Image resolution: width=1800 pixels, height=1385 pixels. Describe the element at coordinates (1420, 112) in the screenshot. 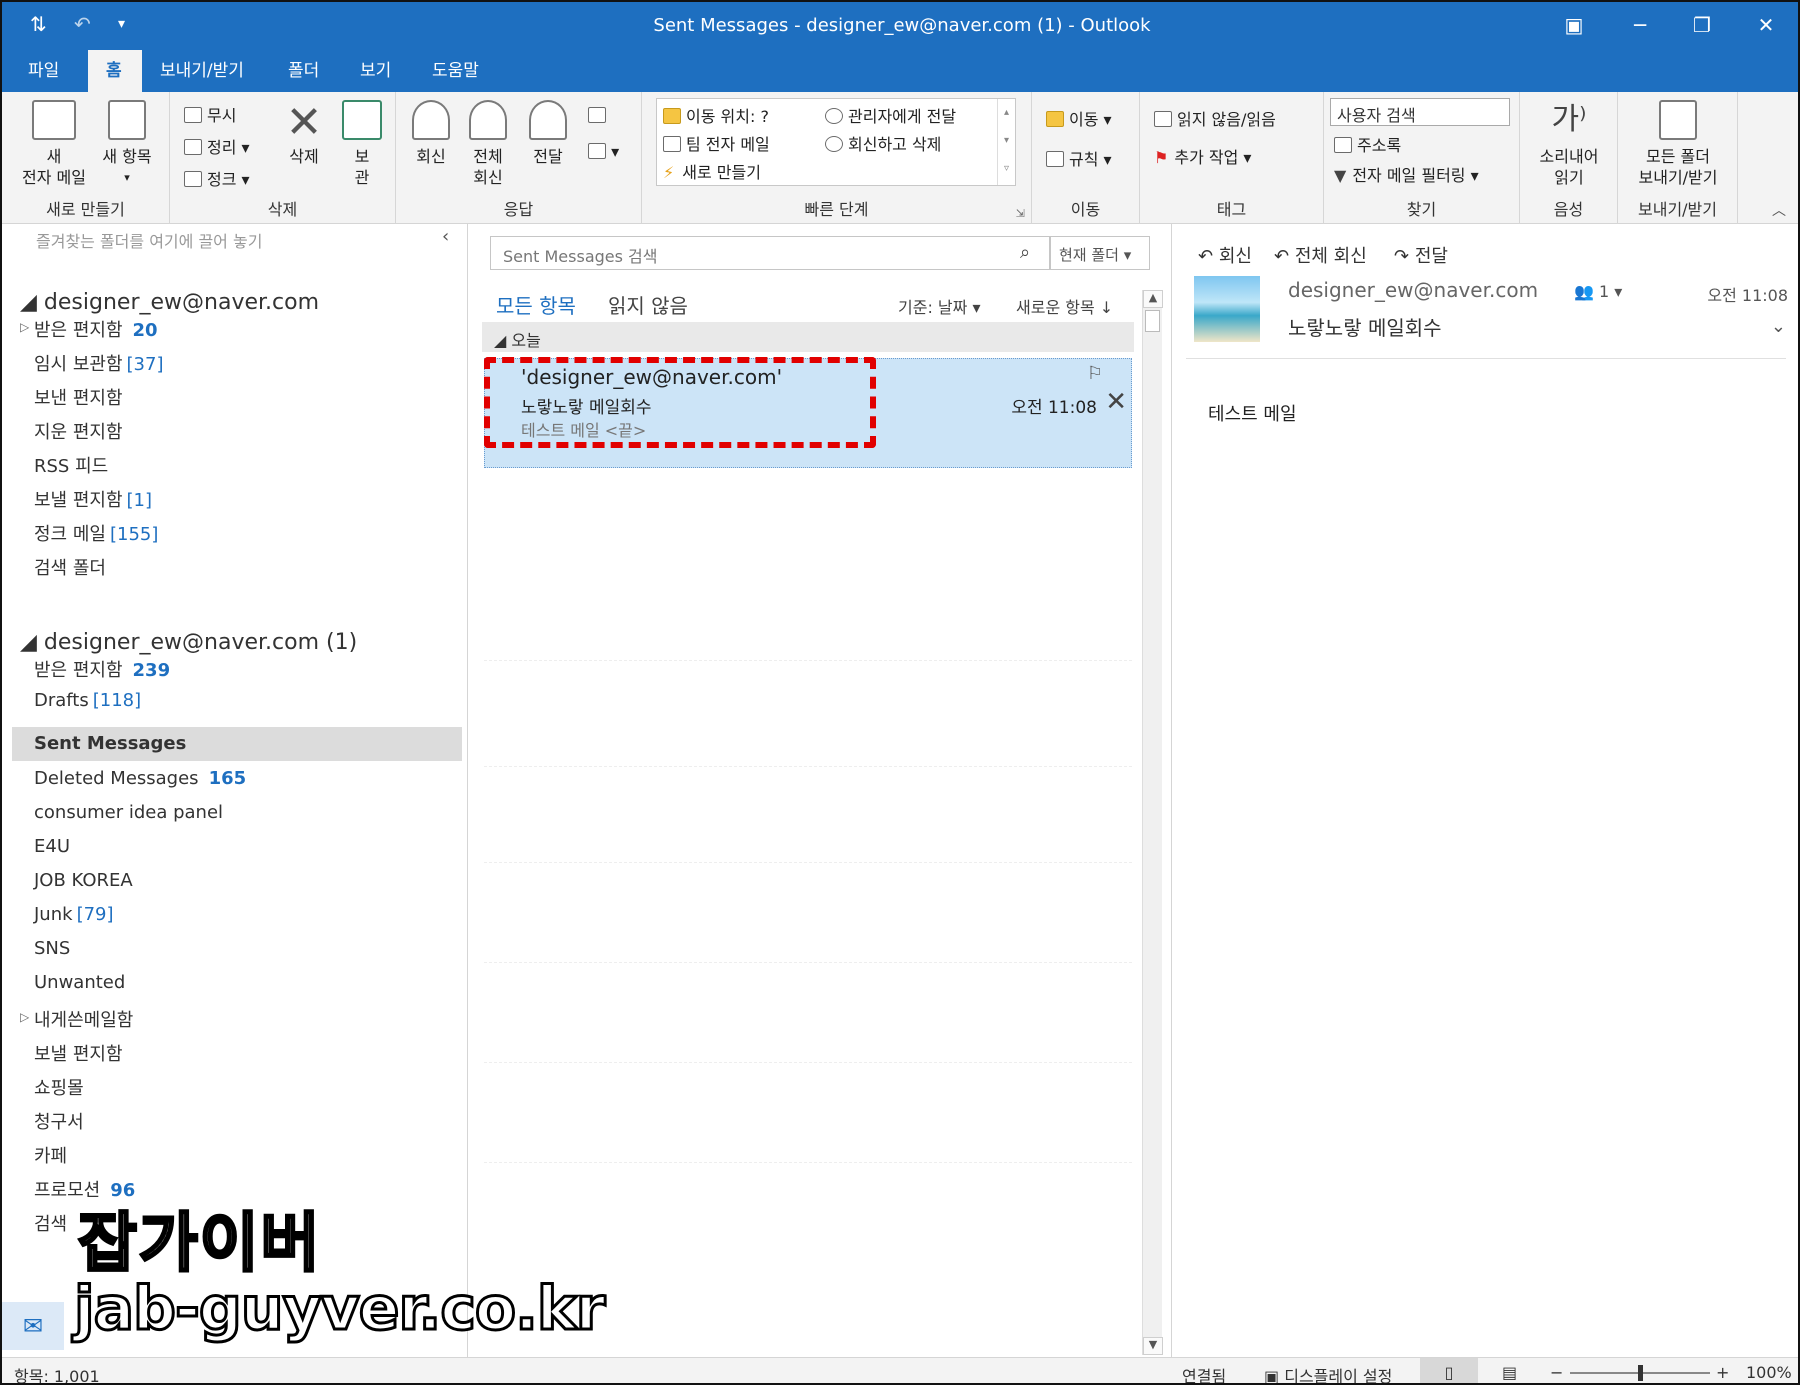

I see `search-people-input: 사용자 검색` at that location.